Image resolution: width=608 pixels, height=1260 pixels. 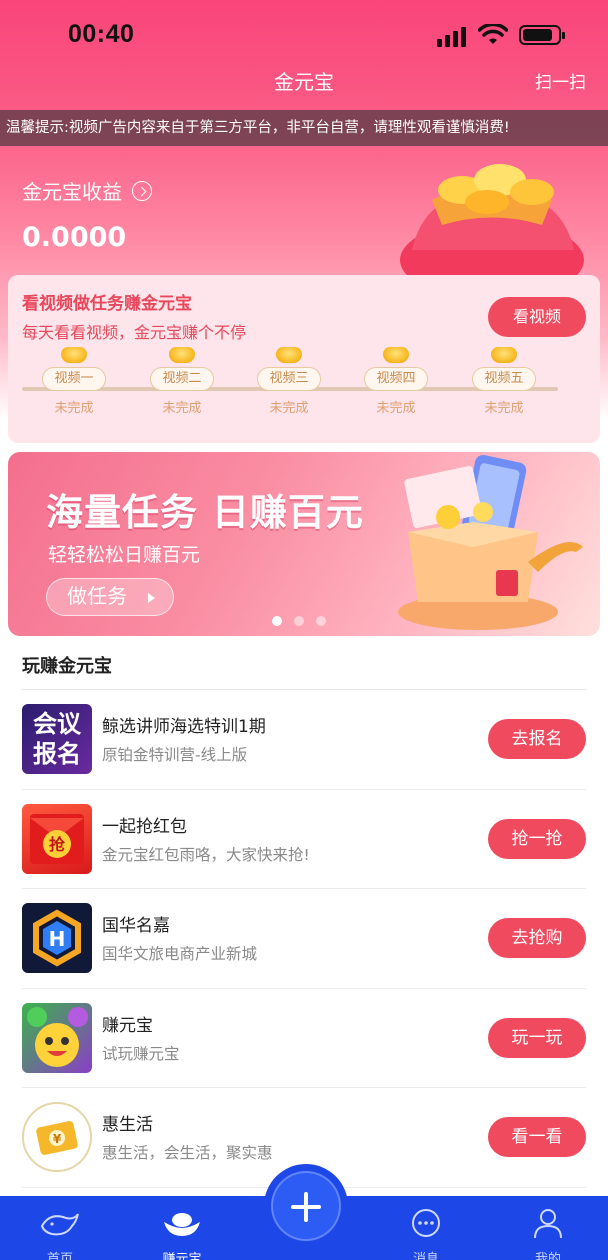 I want to click on watch-video-button: 看视频, so click(x=537, y=317).